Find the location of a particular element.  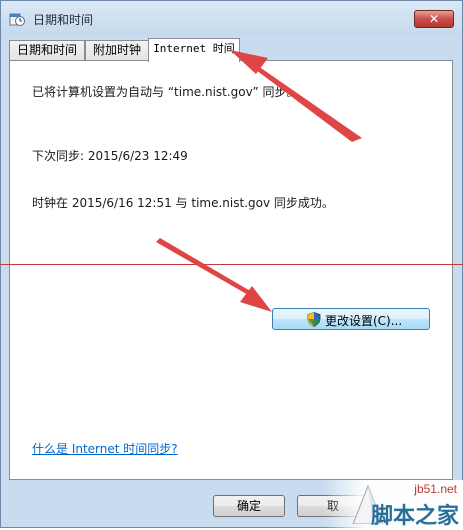

watermark-name: 脚本之家 is located at coordinates (415, 514).